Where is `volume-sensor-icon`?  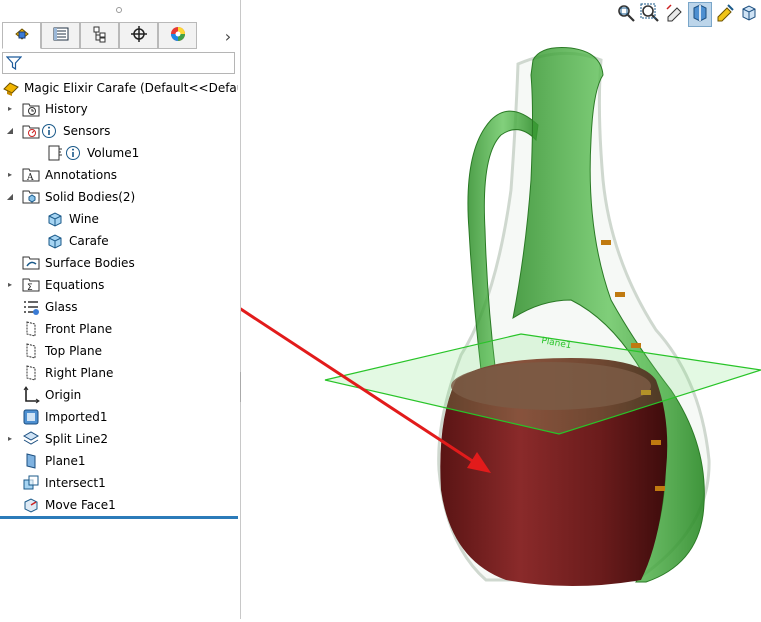
volume-sensor-icon is located at coordinates (55, 153).